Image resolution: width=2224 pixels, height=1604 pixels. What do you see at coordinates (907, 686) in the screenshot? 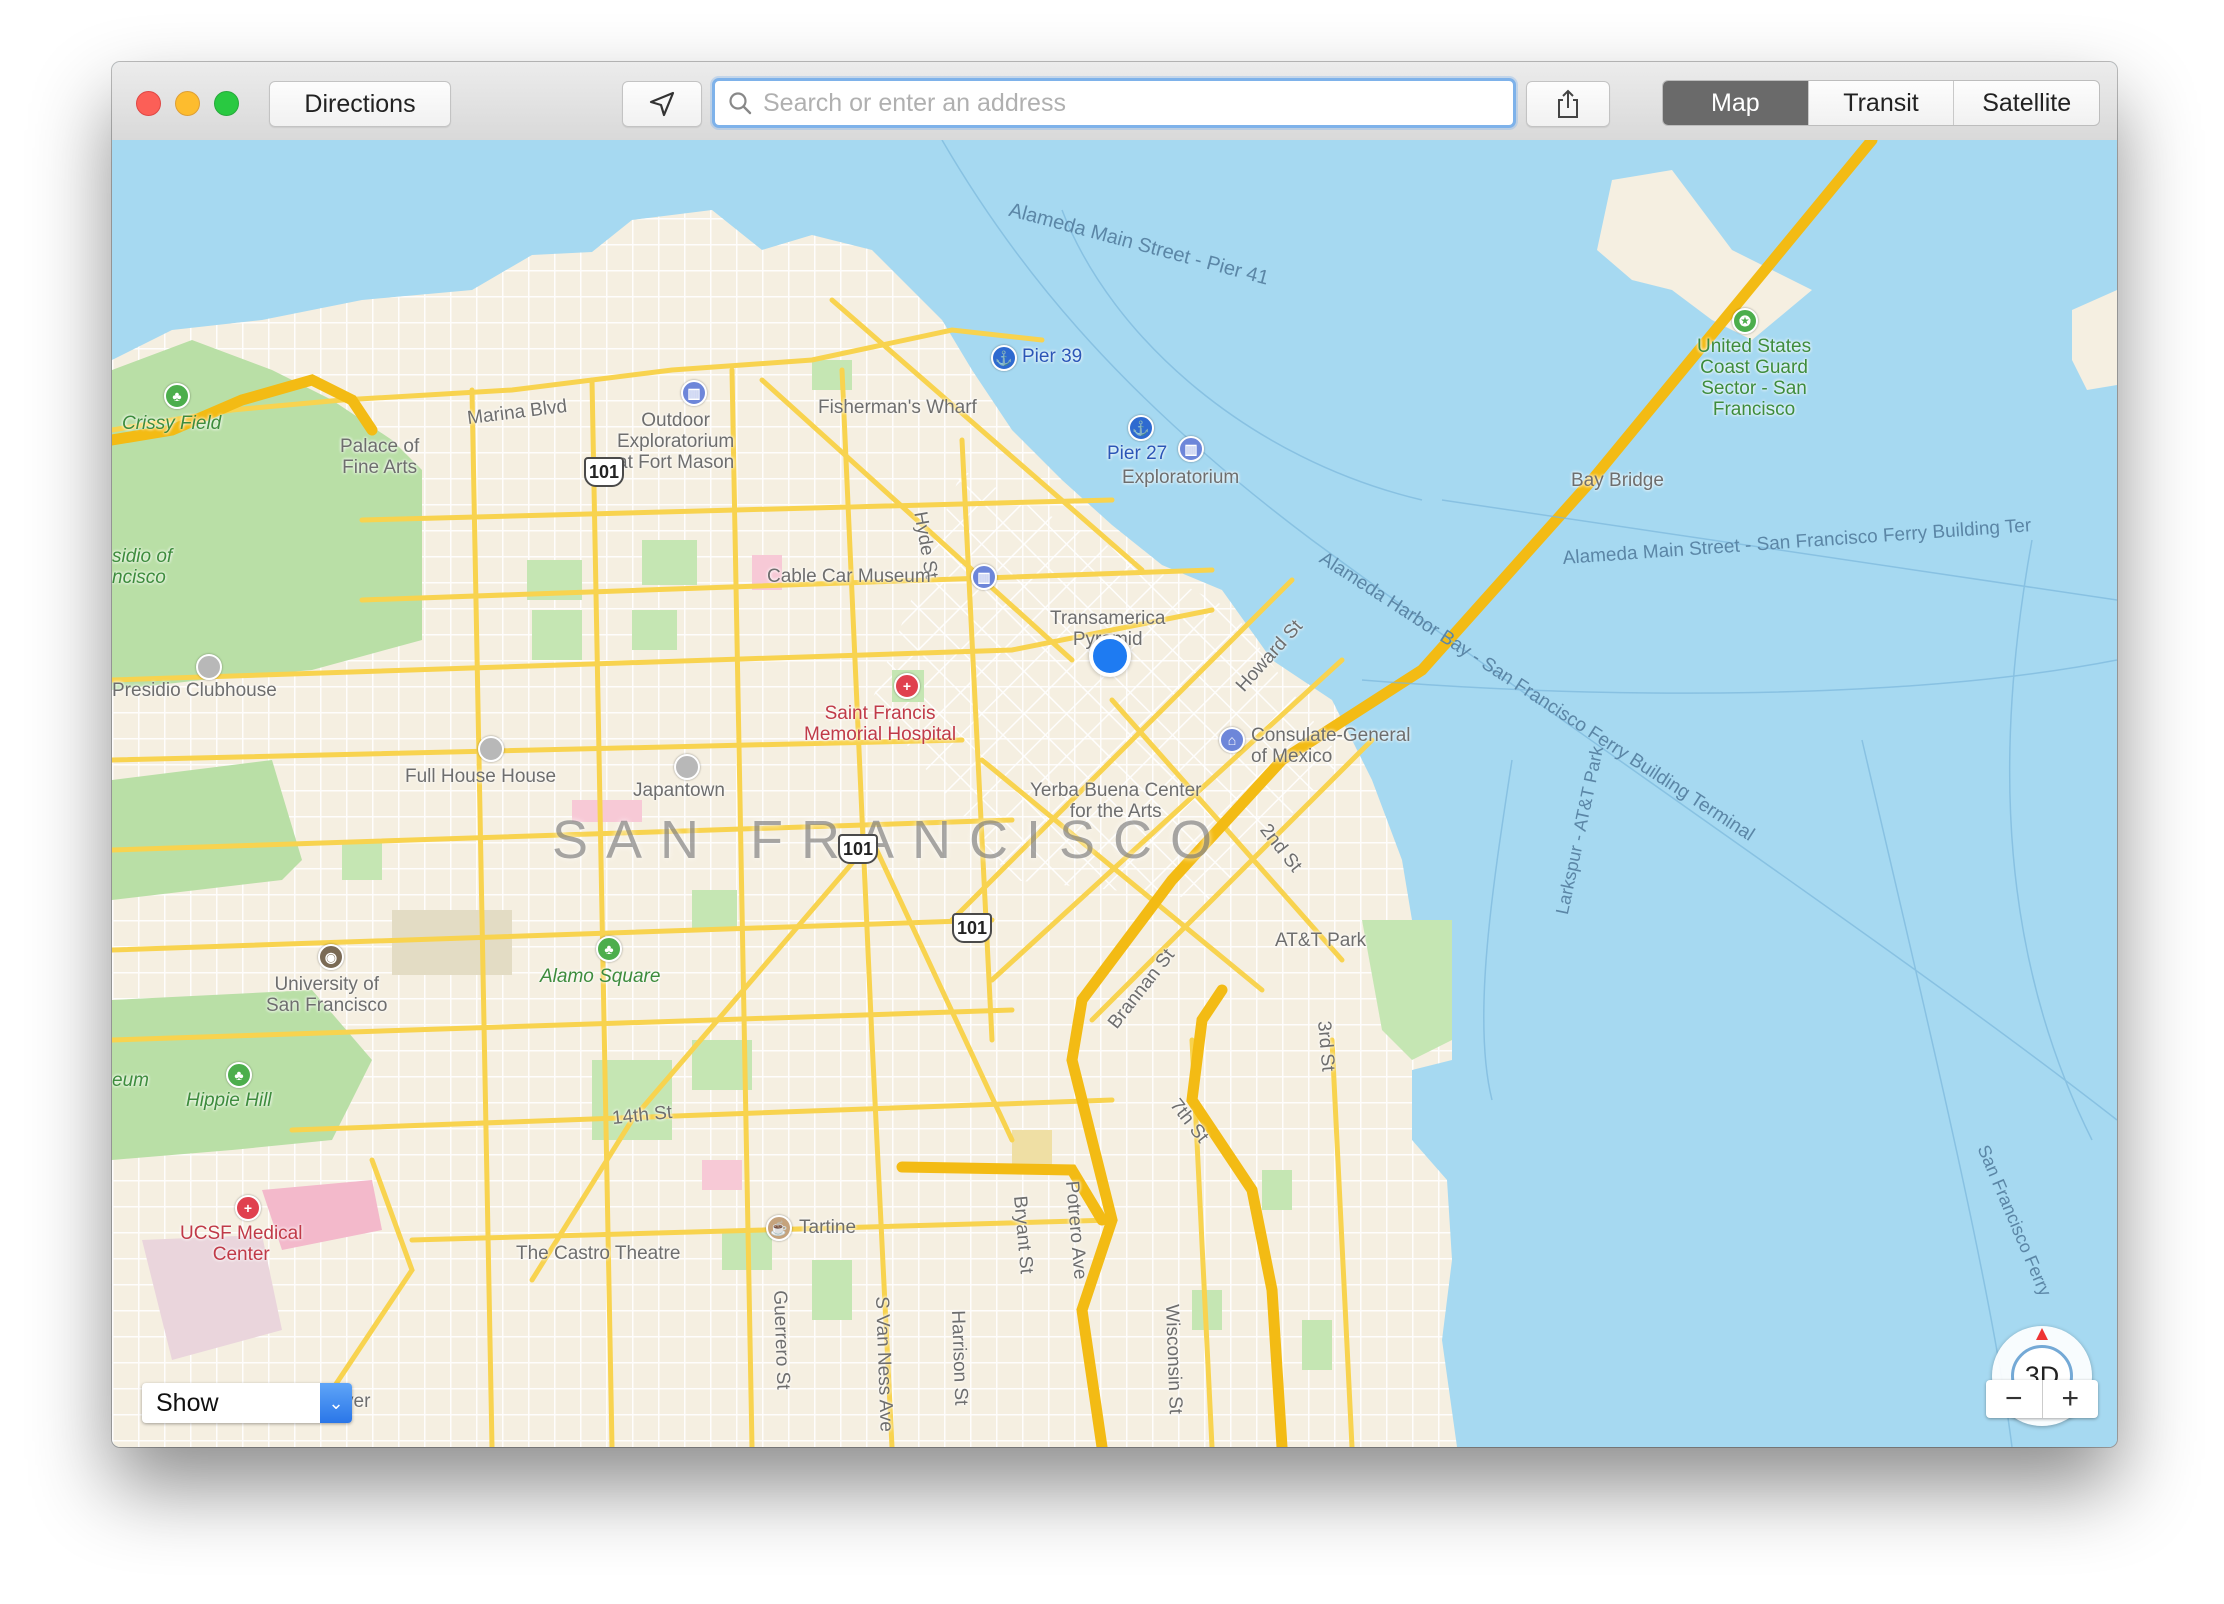
I see `hospital-icon: +` at bounding box center [907, 686].